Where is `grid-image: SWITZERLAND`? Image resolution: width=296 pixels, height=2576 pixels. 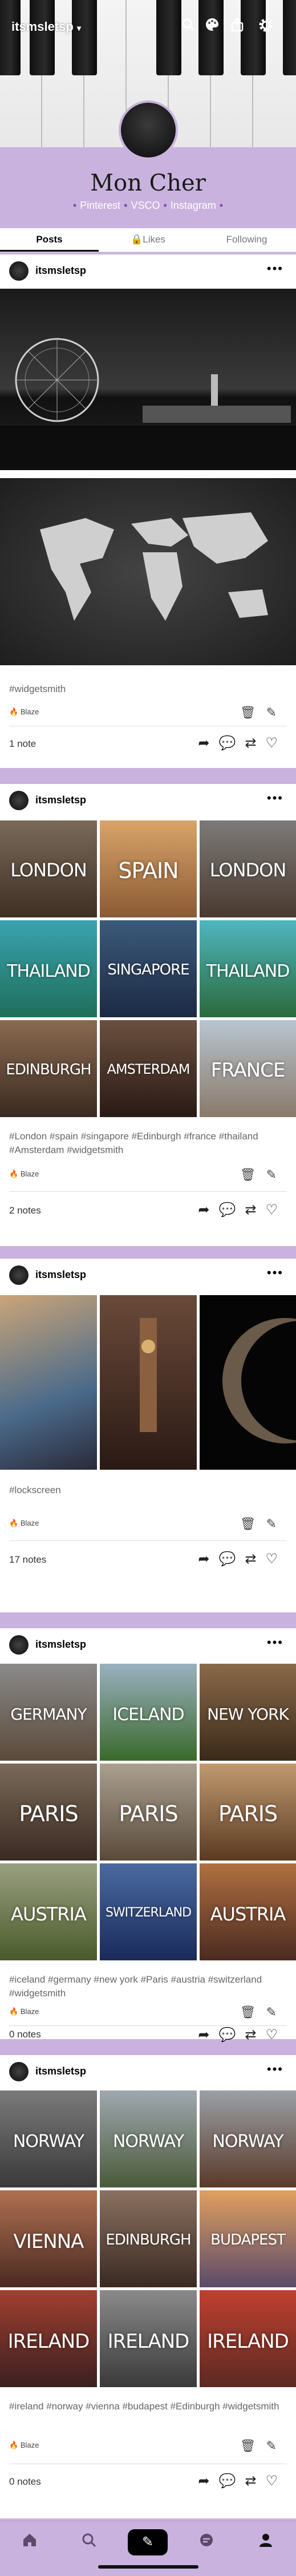
grid-image: SWITZERLAND is located at coordinates (148, 1911).